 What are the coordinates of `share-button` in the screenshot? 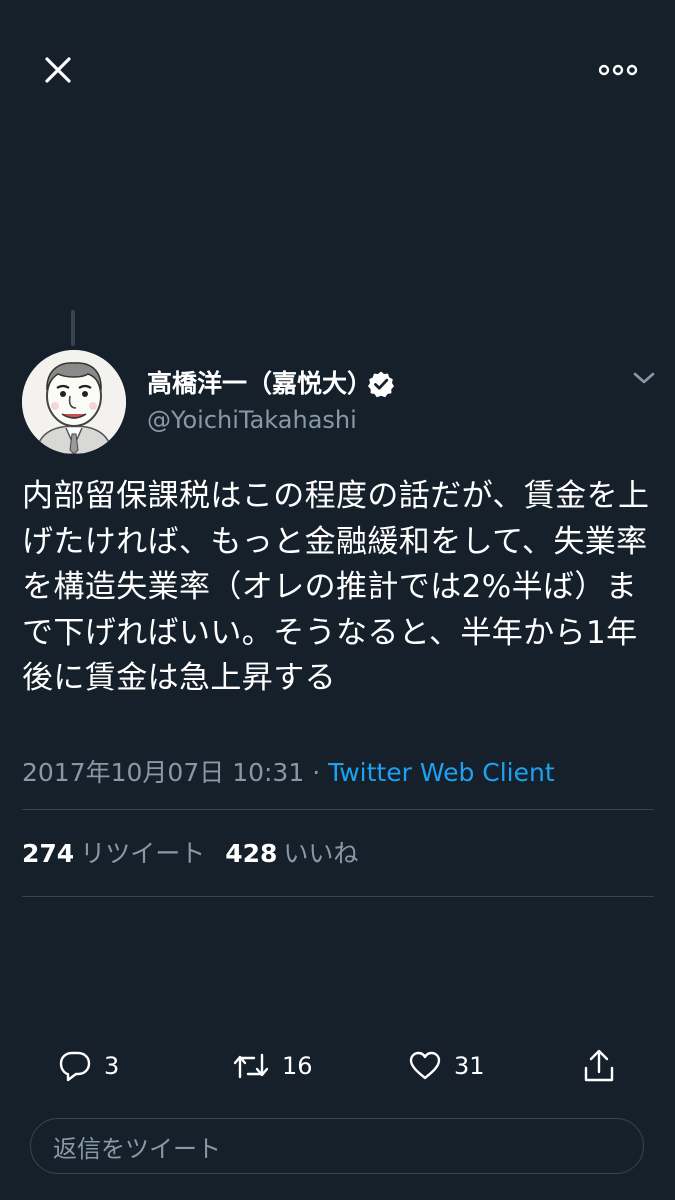 It's located at (599, 1066).